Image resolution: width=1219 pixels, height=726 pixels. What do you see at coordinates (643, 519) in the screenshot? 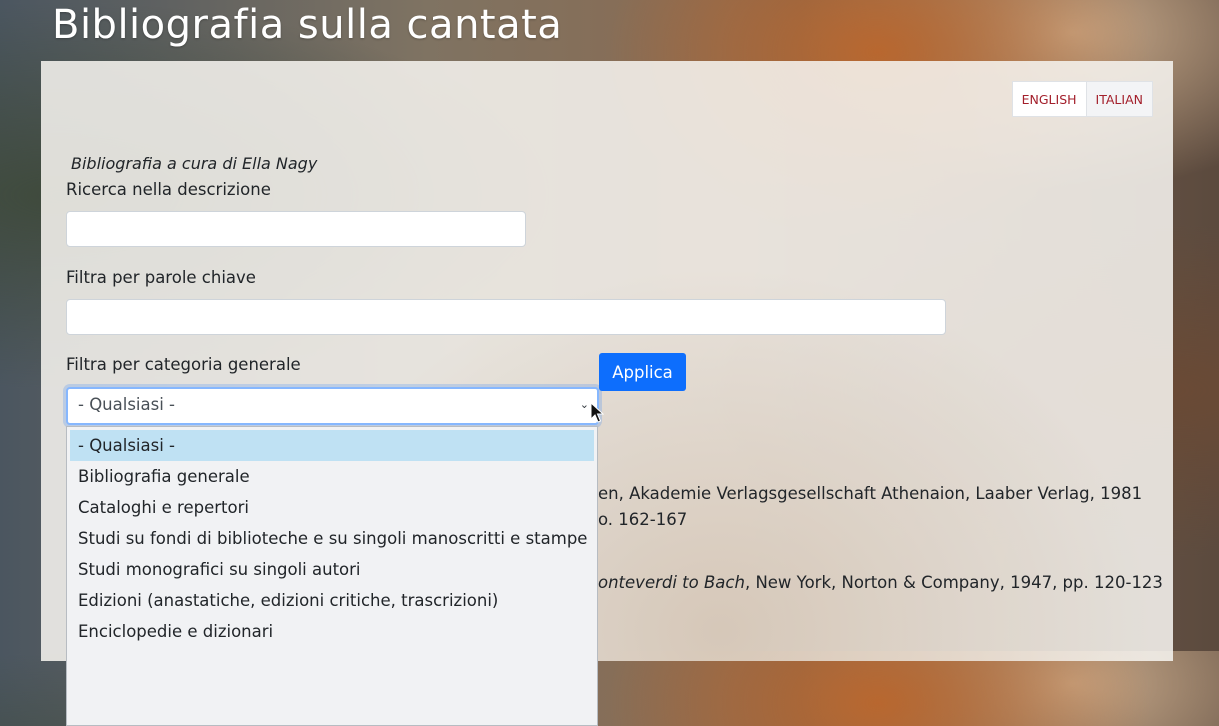
I see `result-1-line-2: o. 162-167` at bounding box center [643, 519].